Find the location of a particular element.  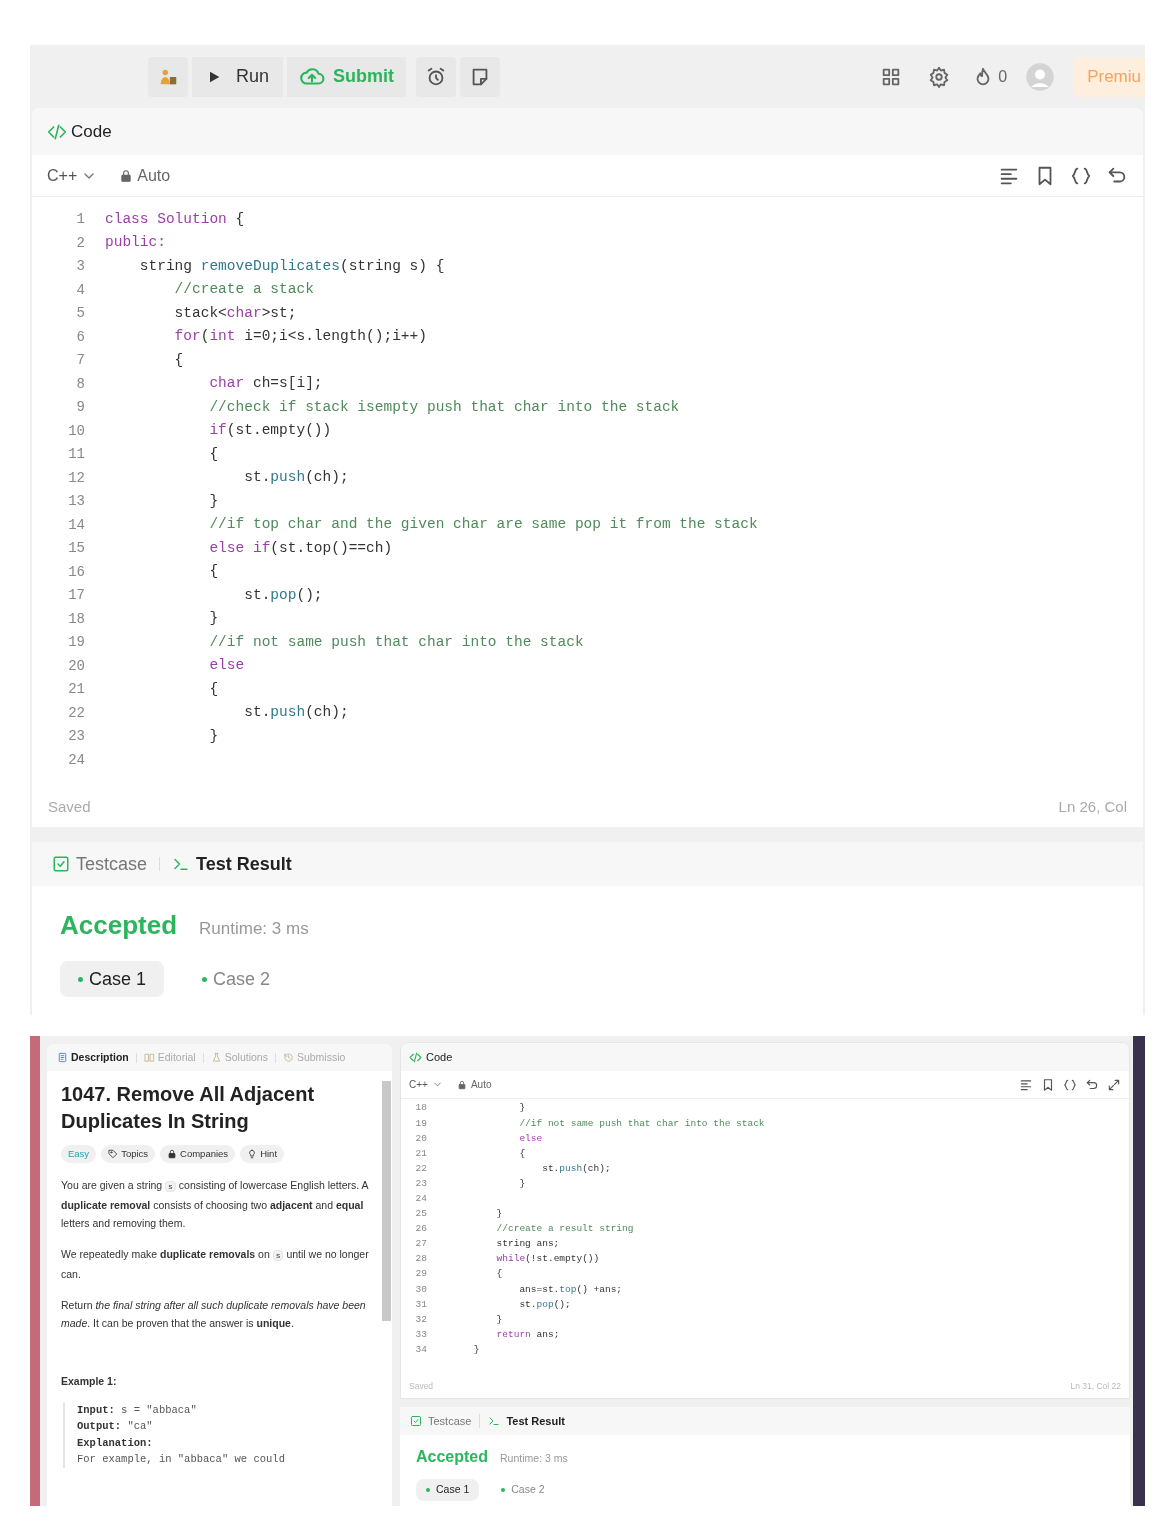

scrollbar-thumb is located at coordinates (386, 1201).